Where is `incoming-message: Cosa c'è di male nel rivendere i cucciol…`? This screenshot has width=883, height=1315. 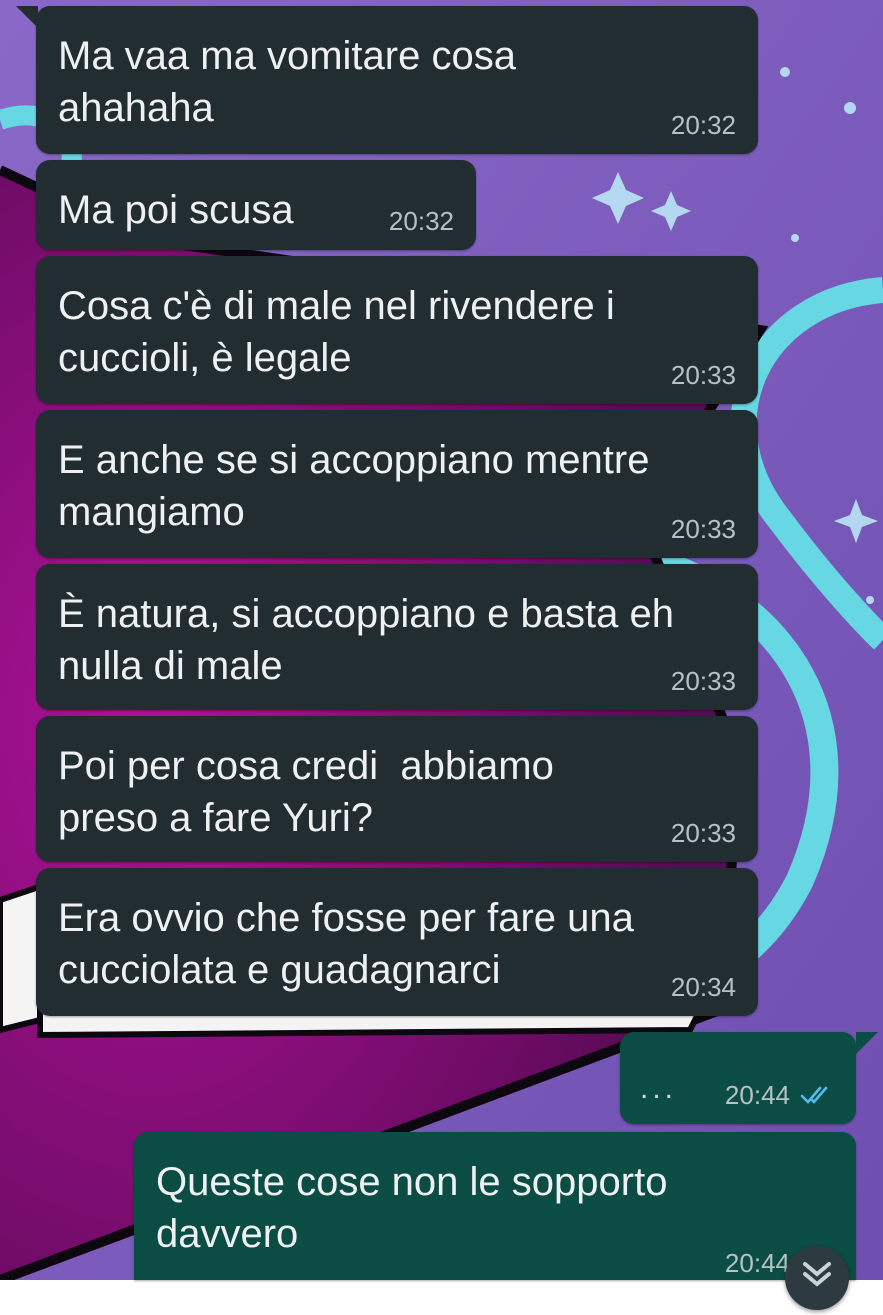
incoming-message: Cosa c'è di male nel rivendere i cucciol… is located at coordinates (397, 330).